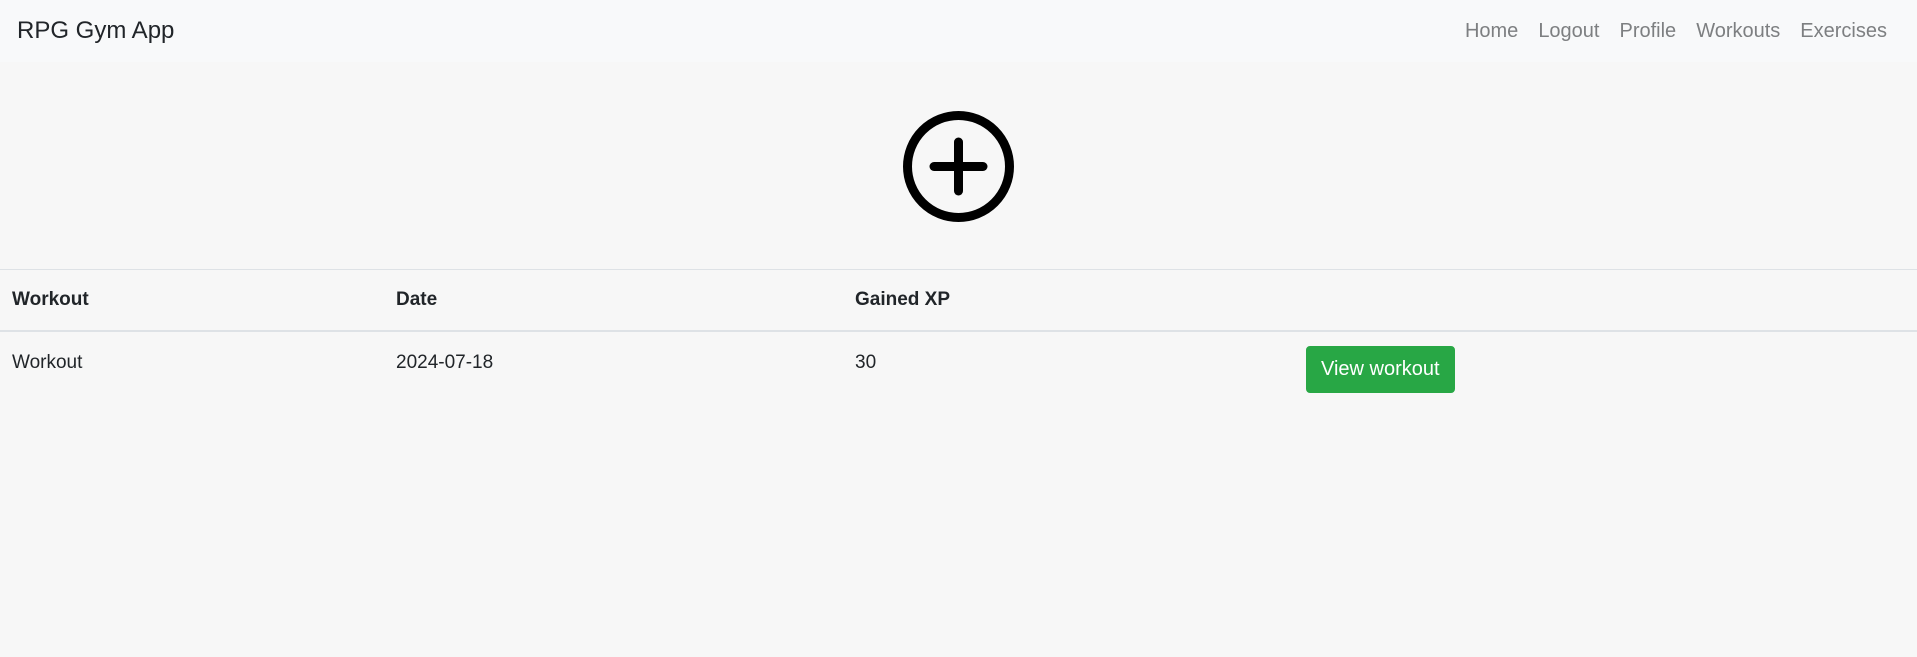 This screenshot has width=1917, height=657. I want to click on cell-gained-xp: 30, so click(866, 362).